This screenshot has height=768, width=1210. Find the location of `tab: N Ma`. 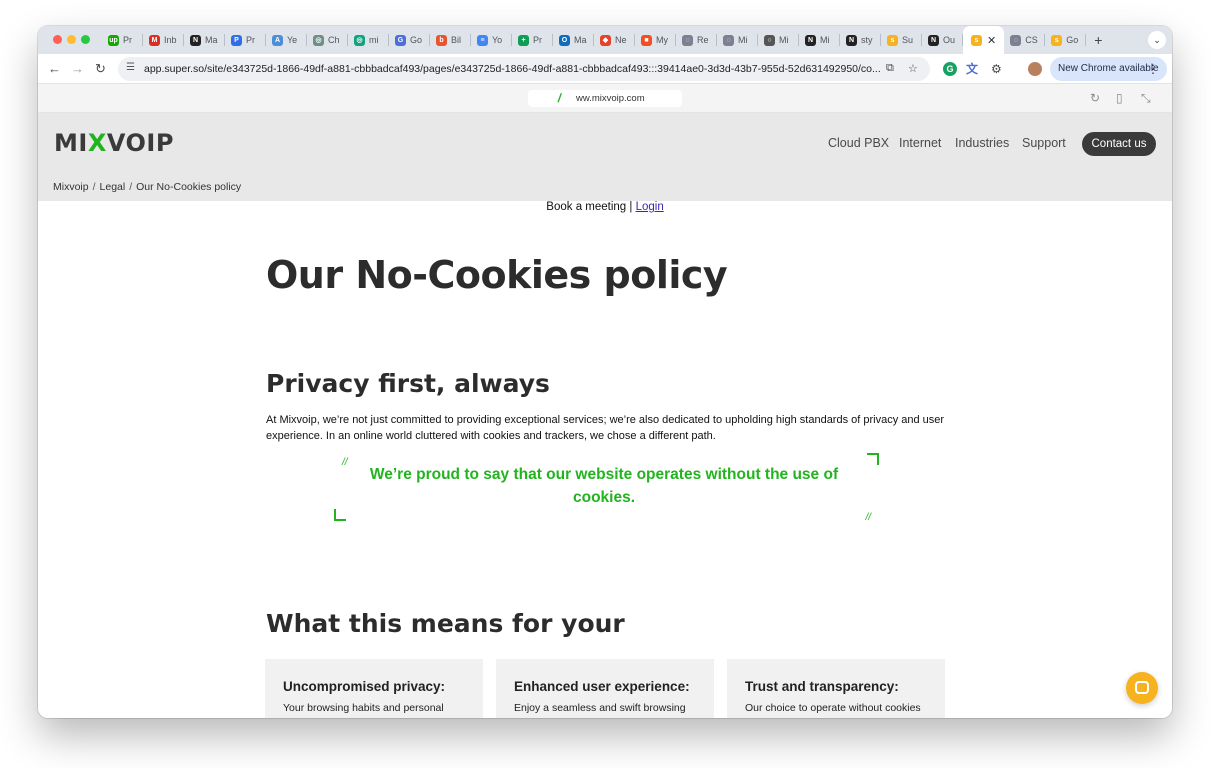

tab: N Ma is located at coordinates (204, 40).